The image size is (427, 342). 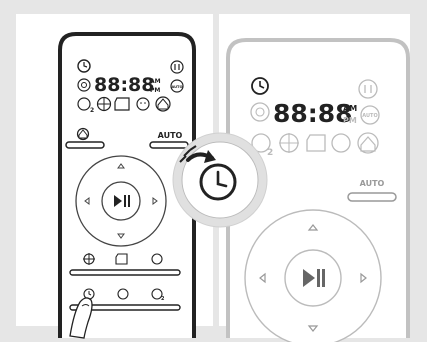 I want to click on left-auto-badge: AUTO, so click(x=176, y=87).